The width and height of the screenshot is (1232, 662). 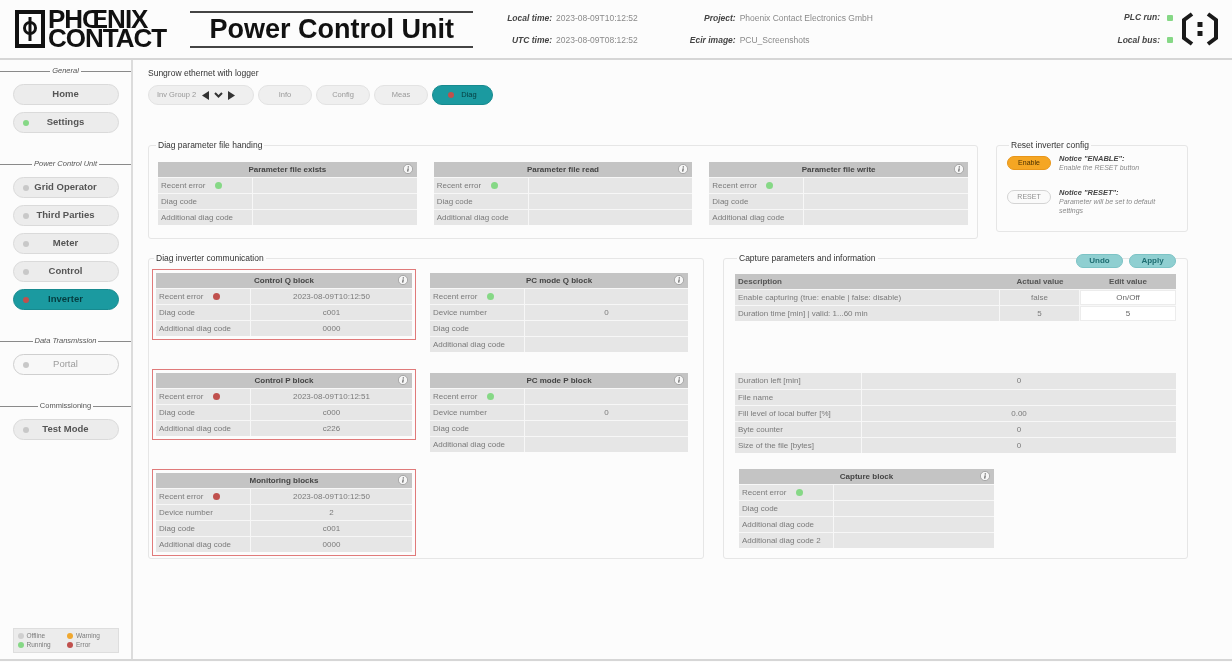 What do you see at coordinates (1050, 145) in the screenshot?
I see `section-title: Reset inverter config` at bounding box center [1050, 145].